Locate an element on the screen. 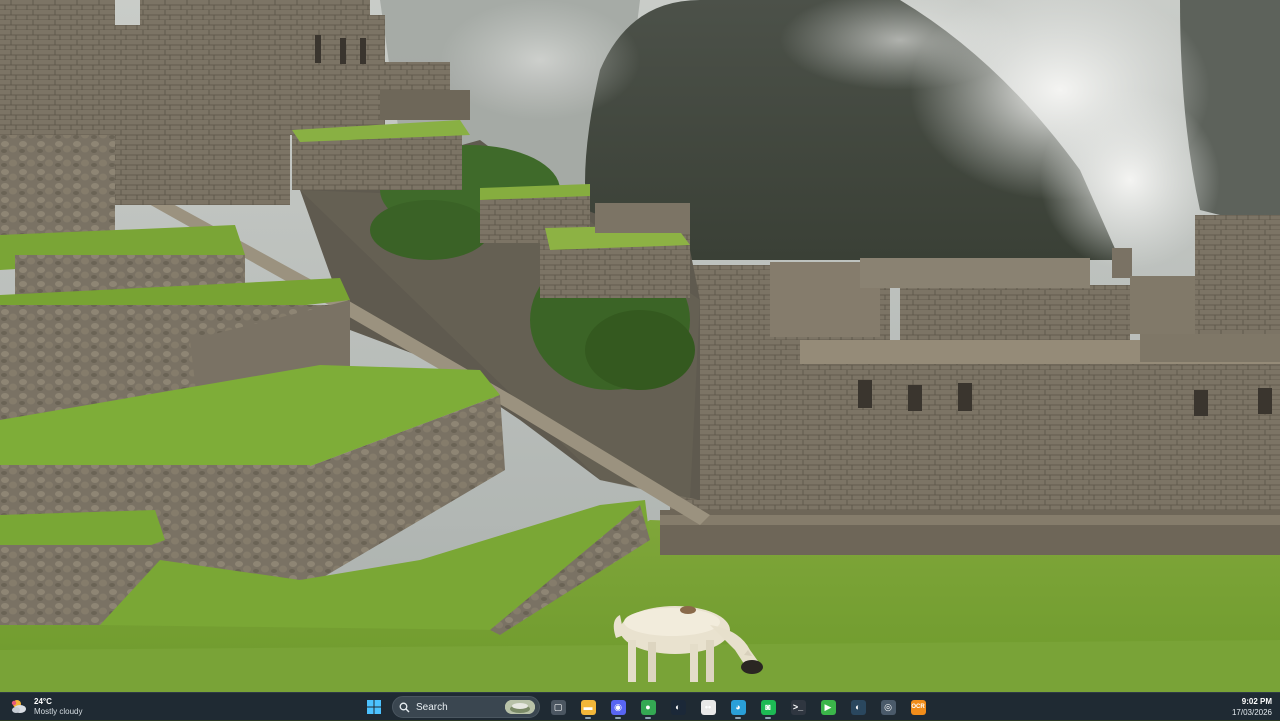 The image size is (1280, 721). spotify-icon: ◙ is located at coordinates (768, 707).